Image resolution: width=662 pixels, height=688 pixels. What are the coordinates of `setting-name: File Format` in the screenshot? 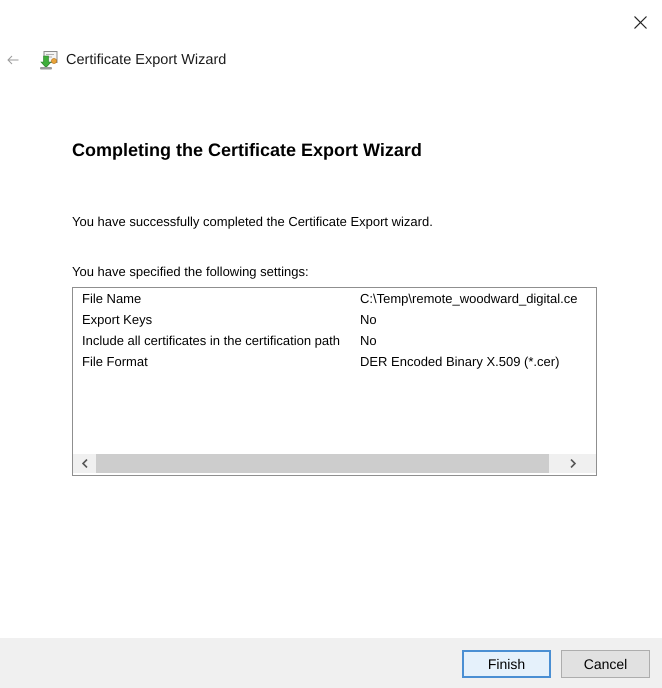 It's located at (115, 361).